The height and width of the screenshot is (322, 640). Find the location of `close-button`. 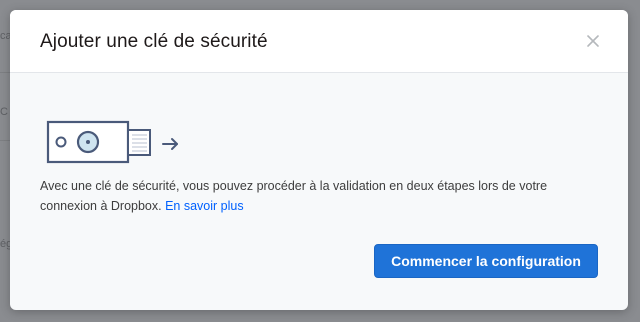

close-button is located at coordinates (593, 41).